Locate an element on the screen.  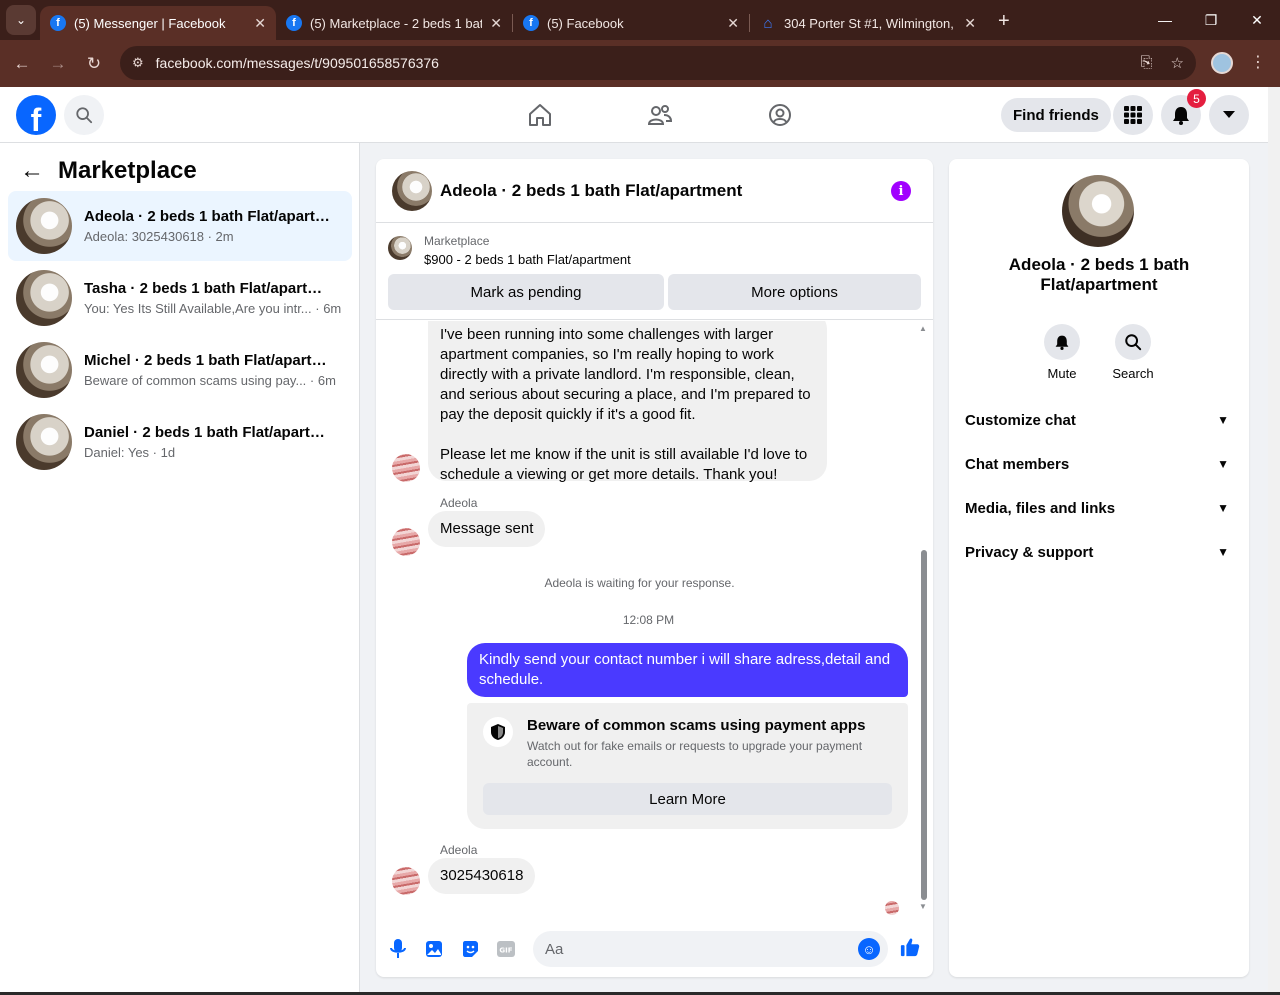
browser-menu-icon: ⋮ is located at coordinates (1258, 62).